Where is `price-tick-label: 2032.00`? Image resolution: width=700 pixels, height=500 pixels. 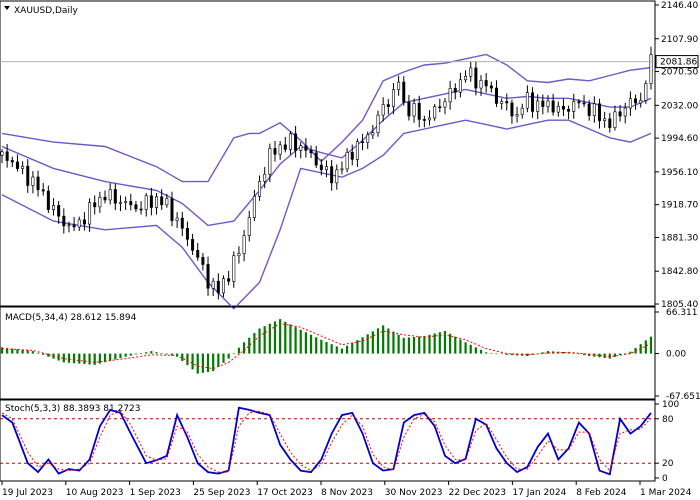 price-tick-label: 2032.00 is located at coordinates (679, 106).